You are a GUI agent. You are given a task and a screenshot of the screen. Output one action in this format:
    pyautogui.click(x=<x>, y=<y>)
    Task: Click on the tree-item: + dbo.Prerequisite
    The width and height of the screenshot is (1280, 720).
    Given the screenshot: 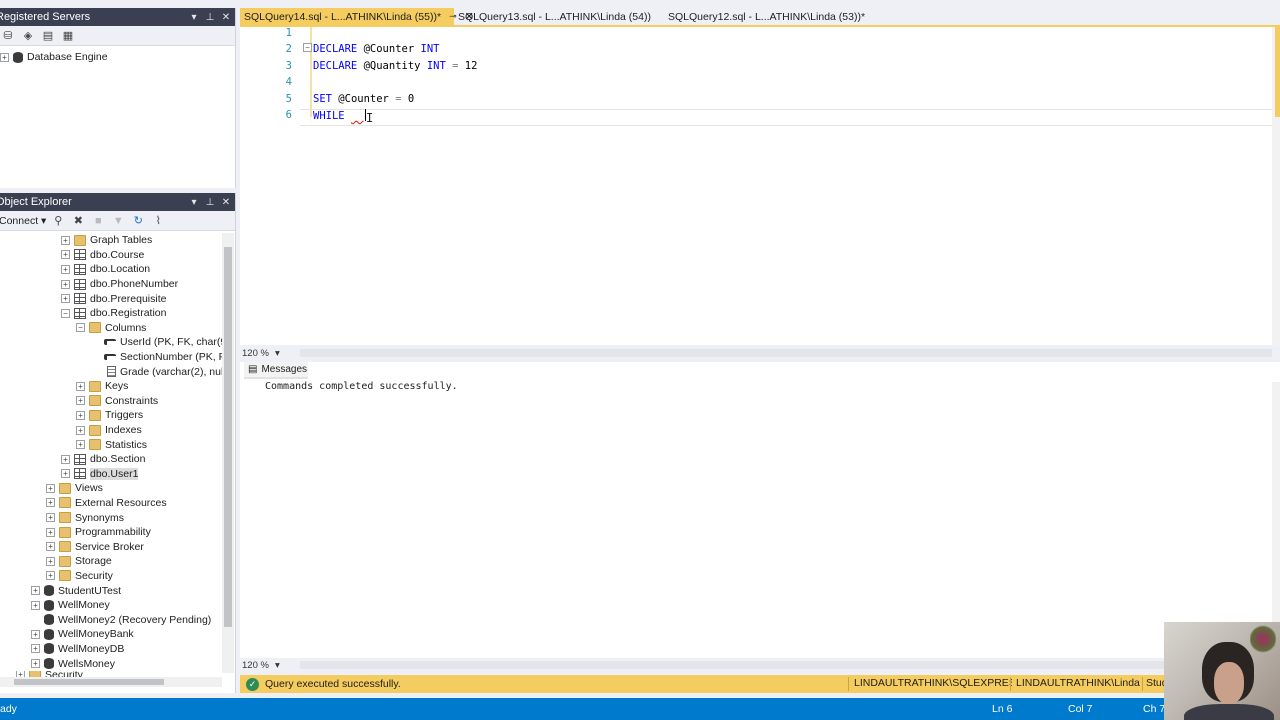 What is the action you would take?
    pyautogui.click(x=111, y=298)
    